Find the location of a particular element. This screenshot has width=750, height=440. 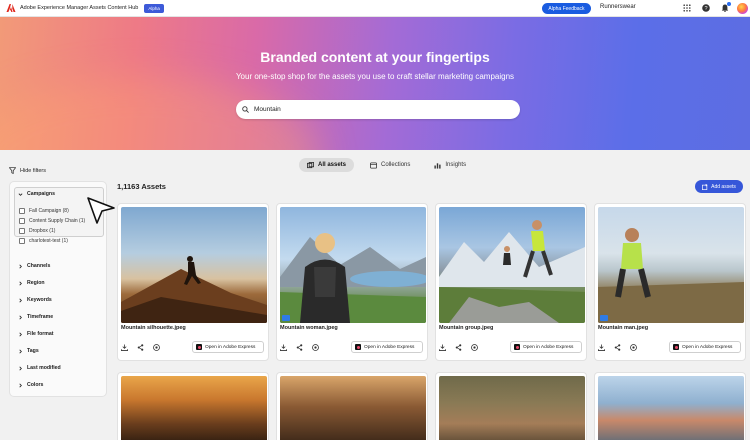

mountain-man-photo is located at coordinates (671, 275).